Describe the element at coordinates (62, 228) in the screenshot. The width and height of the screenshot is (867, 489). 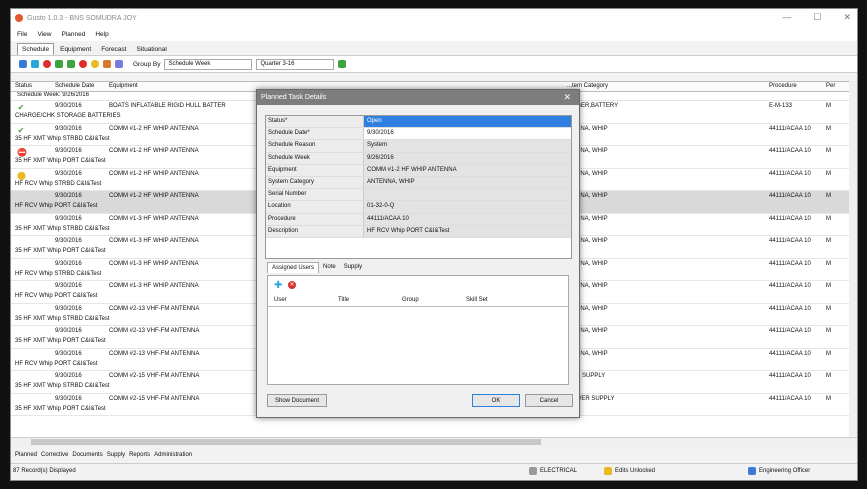
I see `cell-description: 35 HF XMT Whip STRBD C&I&Test` at that location.